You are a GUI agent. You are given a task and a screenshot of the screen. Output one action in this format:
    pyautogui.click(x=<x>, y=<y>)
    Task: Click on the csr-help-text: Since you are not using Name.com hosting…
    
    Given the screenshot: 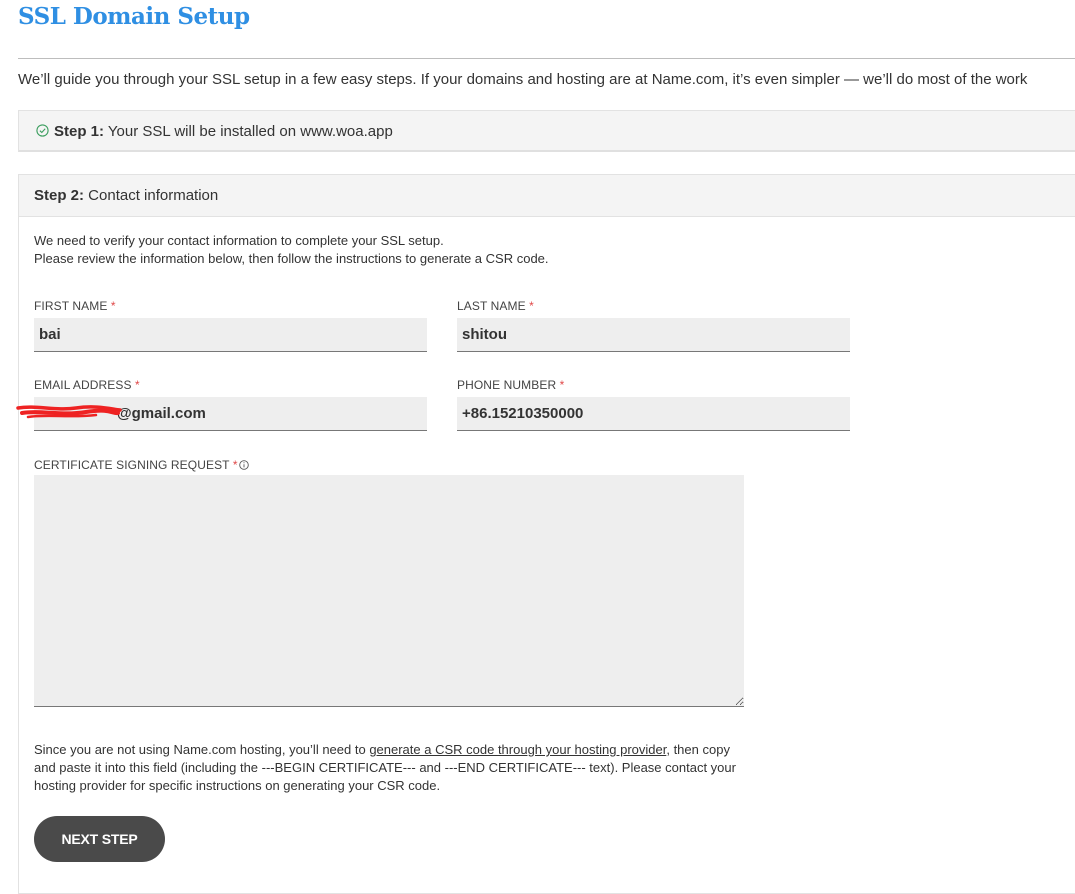 What is the action you would take?
    pyautogui.click(x=394, y=768)
    